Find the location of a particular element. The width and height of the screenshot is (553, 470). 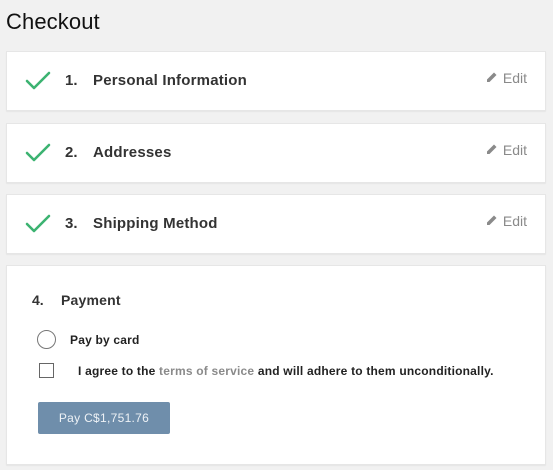

terms-suffix: and will adhere to them unconditionally. is located at coordinates (375, 370).